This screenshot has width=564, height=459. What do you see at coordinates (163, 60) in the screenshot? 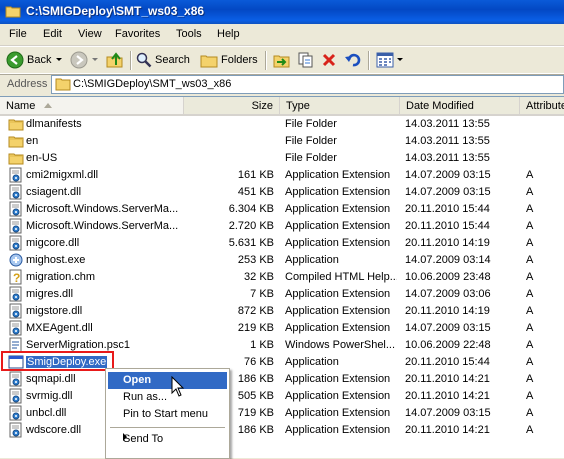
I see `search-button: Search` at bounding box center [163, 60].